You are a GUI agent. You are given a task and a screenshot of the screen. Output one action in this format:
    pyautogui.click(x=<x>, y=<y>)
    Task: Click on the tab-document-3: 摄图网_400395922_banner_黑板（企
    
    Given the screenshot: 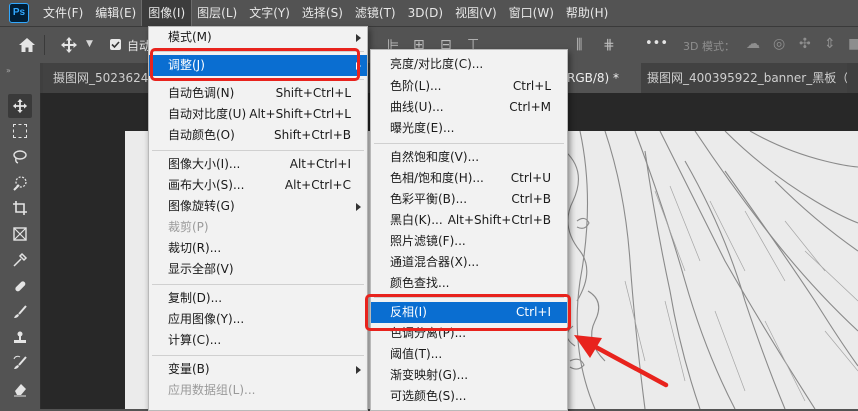 What is the action you would take?
    pyautogui.click(x=744, y=78)
    